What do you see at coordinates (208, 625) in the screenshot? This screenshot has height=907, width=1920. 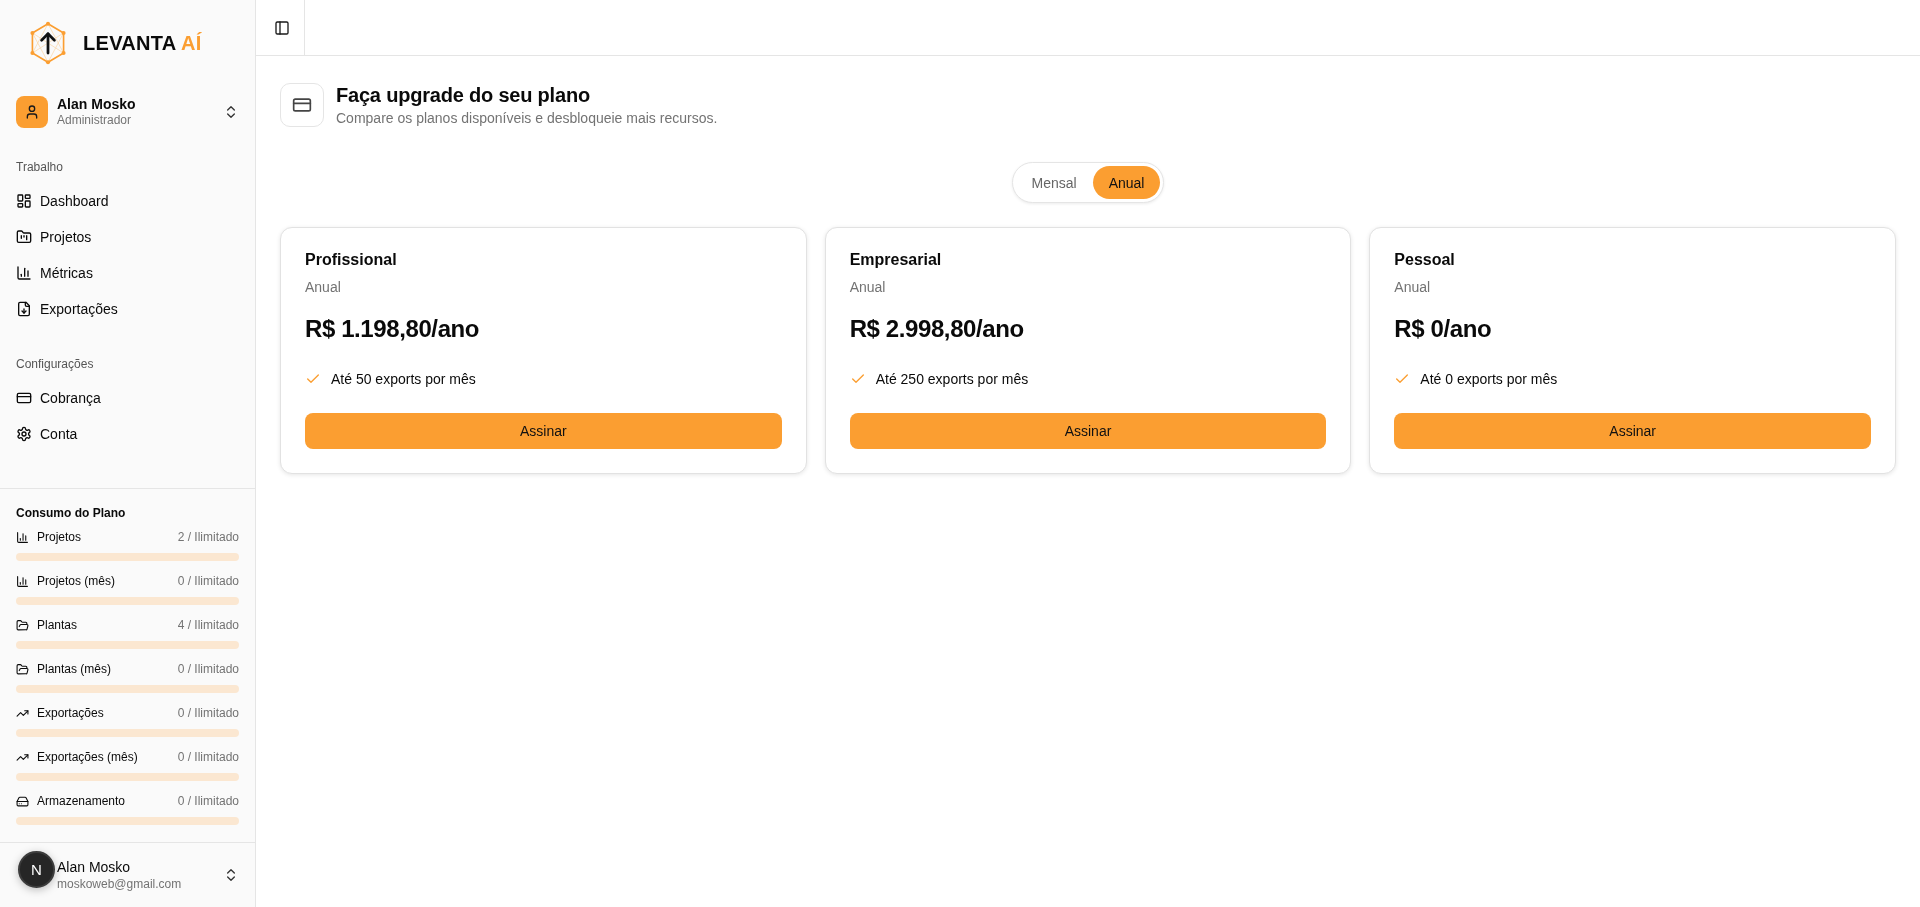 I see `usage-count: 4 / Ilimitado` at bounding box center [208, 625].